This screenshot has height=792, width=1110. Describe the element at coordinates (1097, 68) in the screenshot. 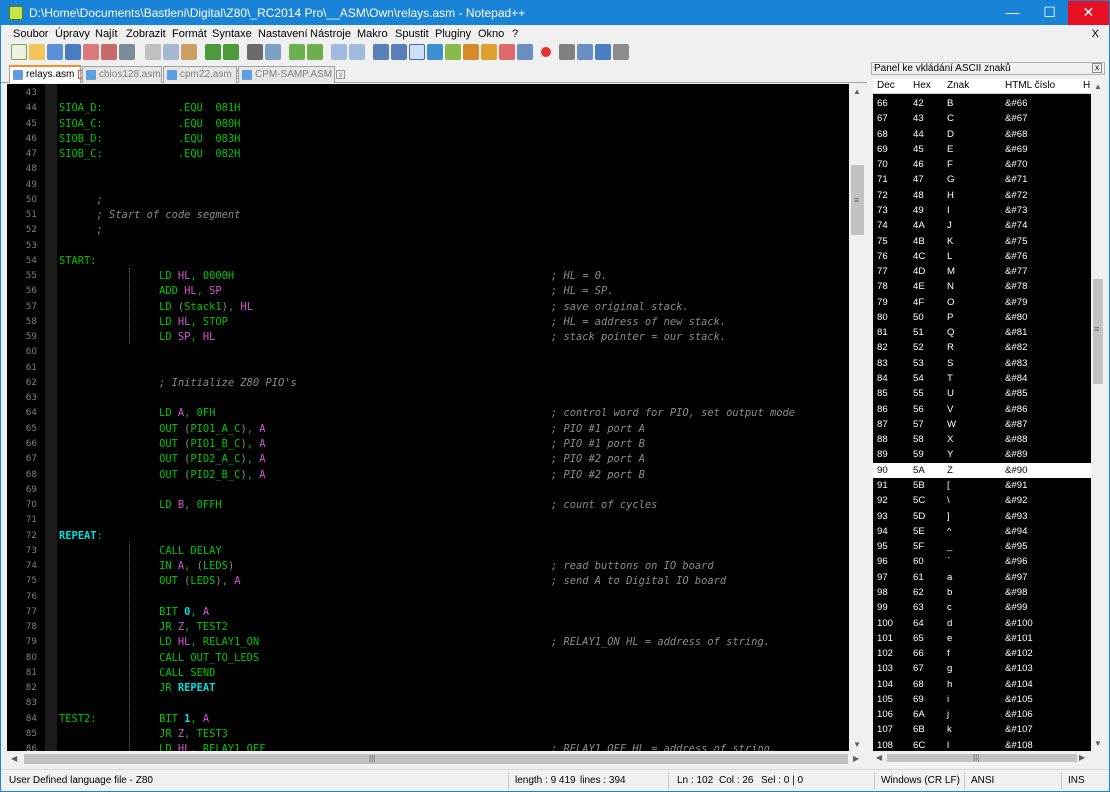

I see `close-panel-icon: x` at that location.